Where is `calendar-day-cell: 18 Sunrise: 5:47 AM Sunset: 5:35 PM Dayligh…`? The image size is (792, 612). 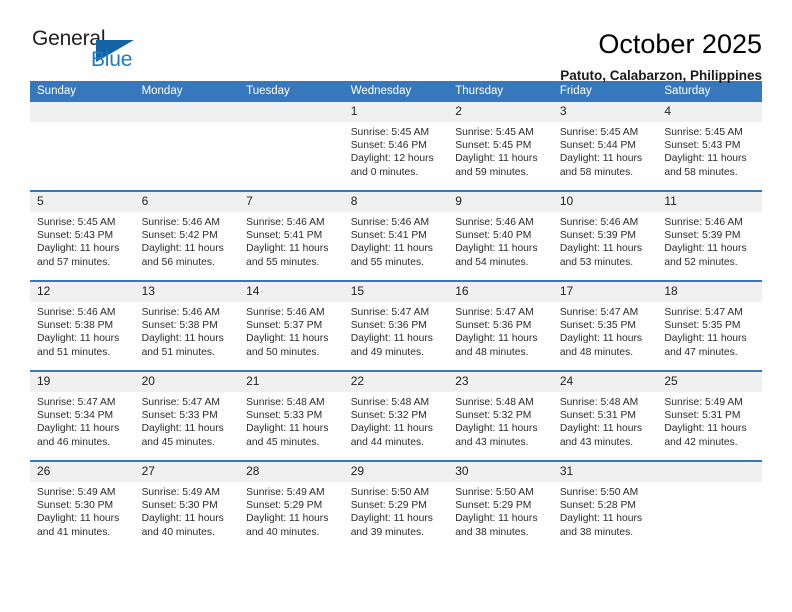
calendar-day-cell: 18 Sunrise: 5:47 AM Sunset: 5:35 PM Dayligh… is located at coordinates (709, 325).